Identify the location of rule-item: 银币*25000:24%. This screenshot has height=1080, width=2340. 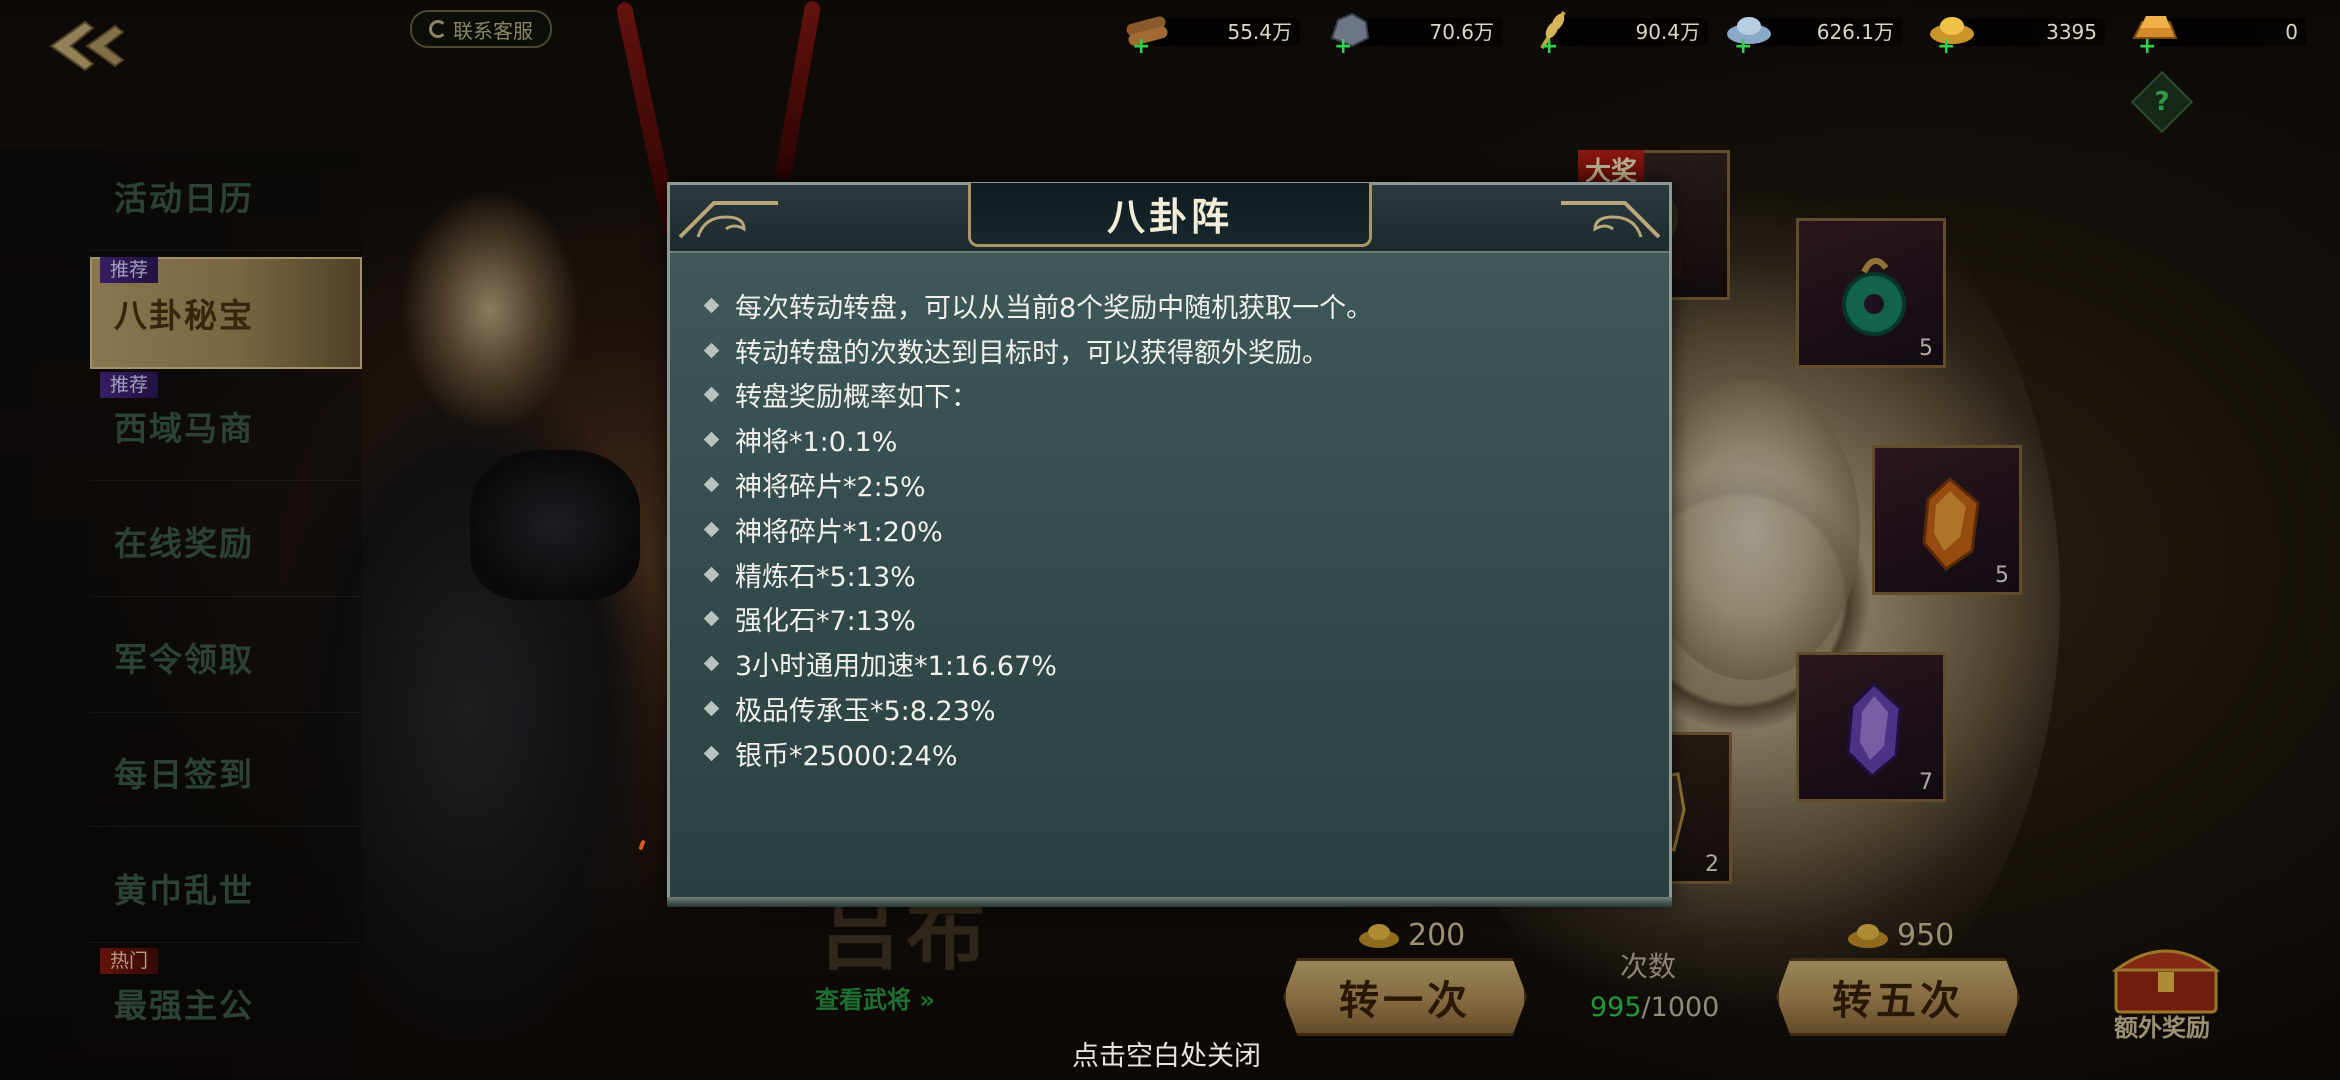
(1176, 753).